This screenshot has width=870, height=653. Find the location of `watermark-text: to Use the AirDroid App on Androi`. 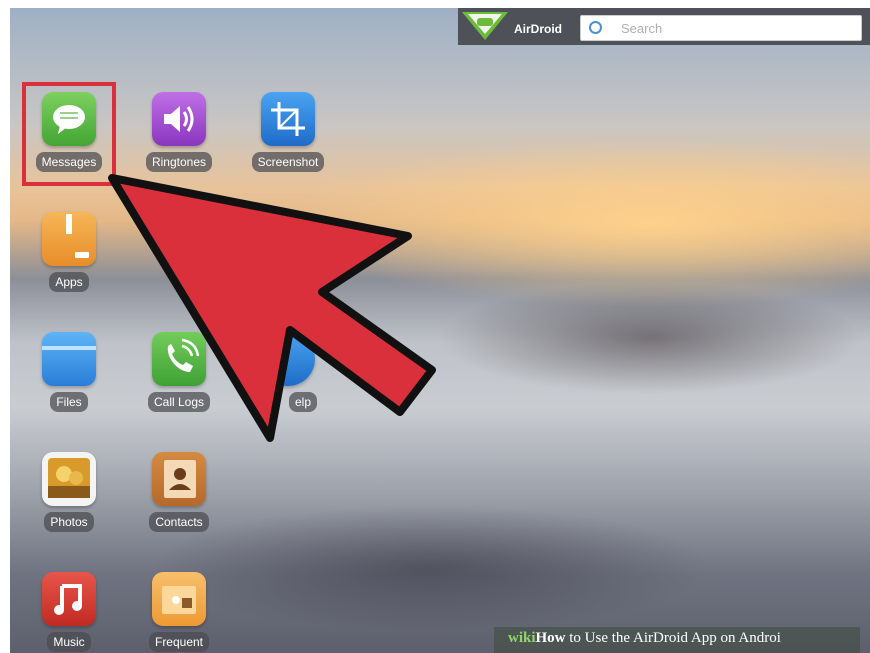

watermark-text: to Use the AirDroid App on Androi is located at coordinates (673, 638).